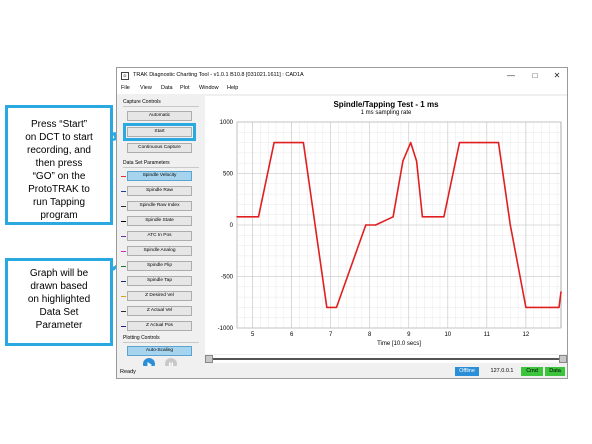 This screenshot has height=444, width=592. I want to click on data-badge: Data, so click(555, 371).